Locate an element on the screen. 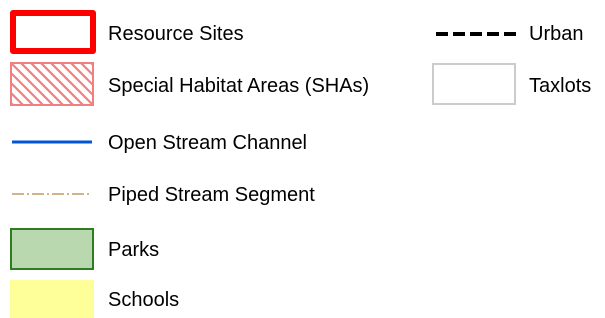 The height and width of the screenshot is (318, 605). parks-swatch is located at coordinates (52, 249).